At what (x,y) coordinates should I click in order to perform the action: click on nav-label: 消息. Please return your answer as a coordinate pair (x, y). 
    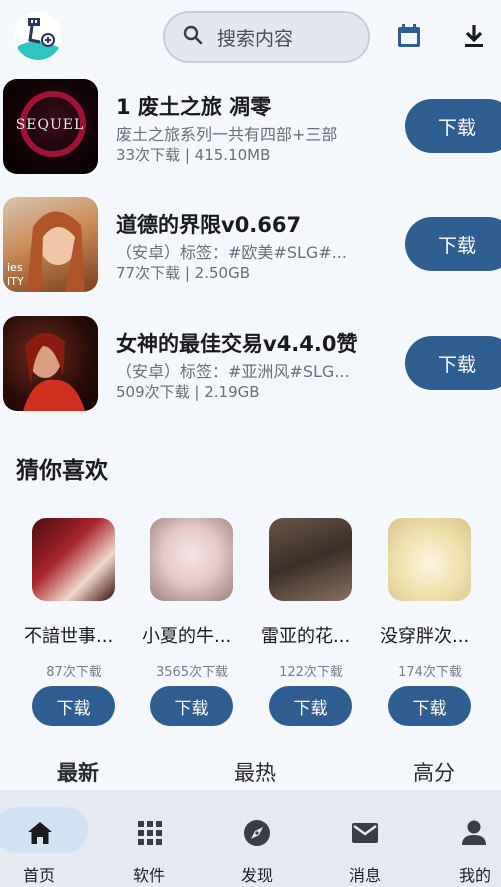
    Looking at the image, I should click on (365, 875).